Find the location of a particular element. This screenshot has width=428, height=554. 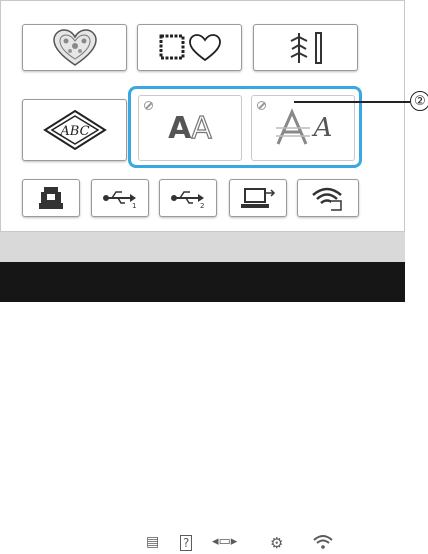

usb-2-button: 2 is located at coordinates (188, 198).